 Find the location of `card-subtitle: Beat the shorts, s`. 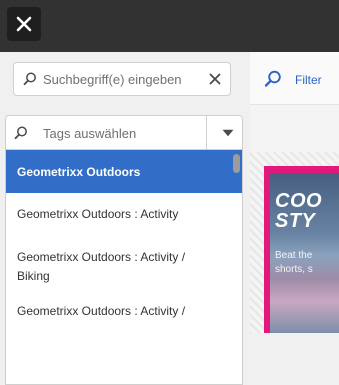

card-subtitle: Beat the shorts, s is located at coordinates (294, 262).